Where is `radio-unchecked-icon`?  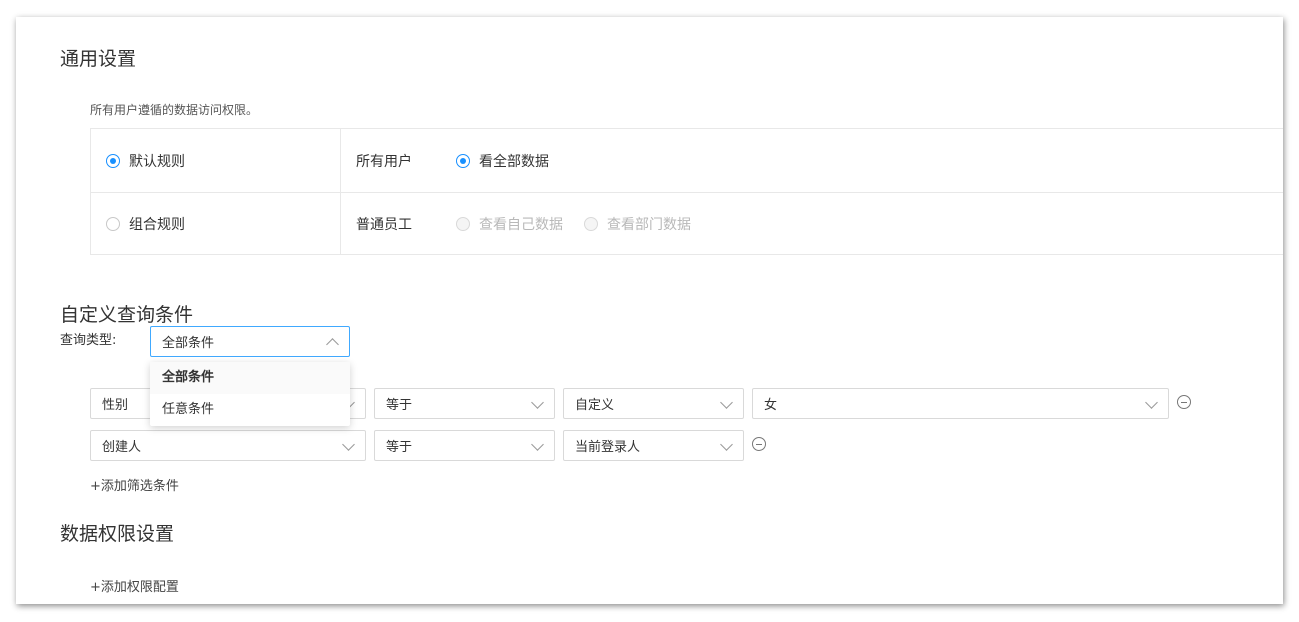 radio-unchecked-icon is located at coordinates (113, 224).